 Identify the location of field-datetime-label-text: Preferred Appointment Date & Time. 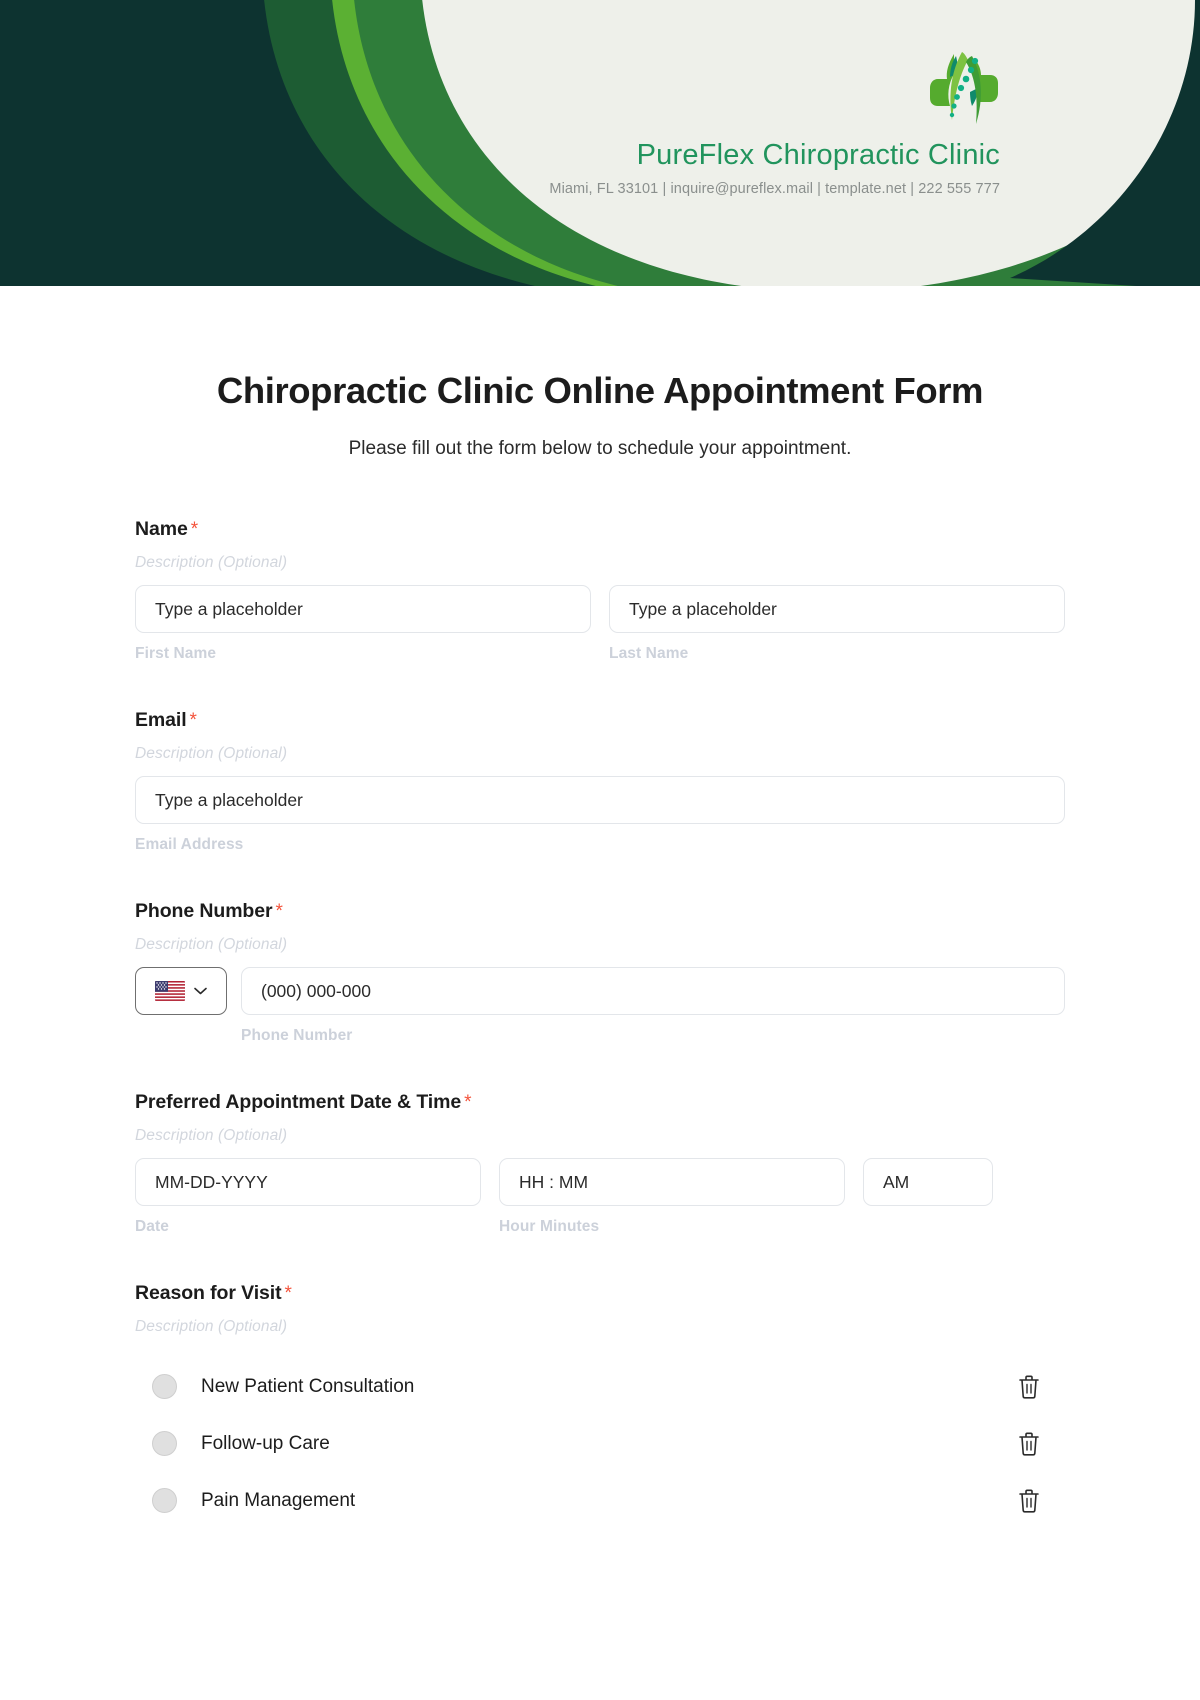
(298, 1102).